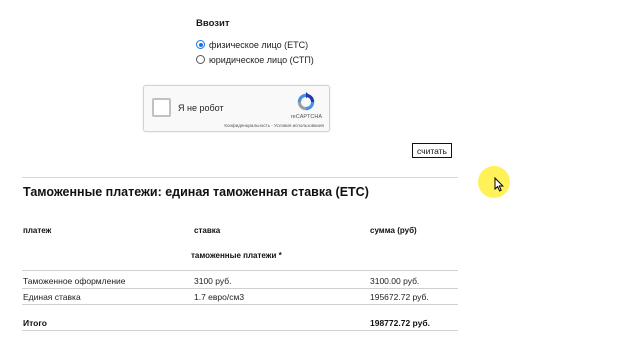  Describe the element at coordinates (261, 59) in the screenshot. I see `radio-legal-entity-label: юридическое лицо (СТП)` at that location.